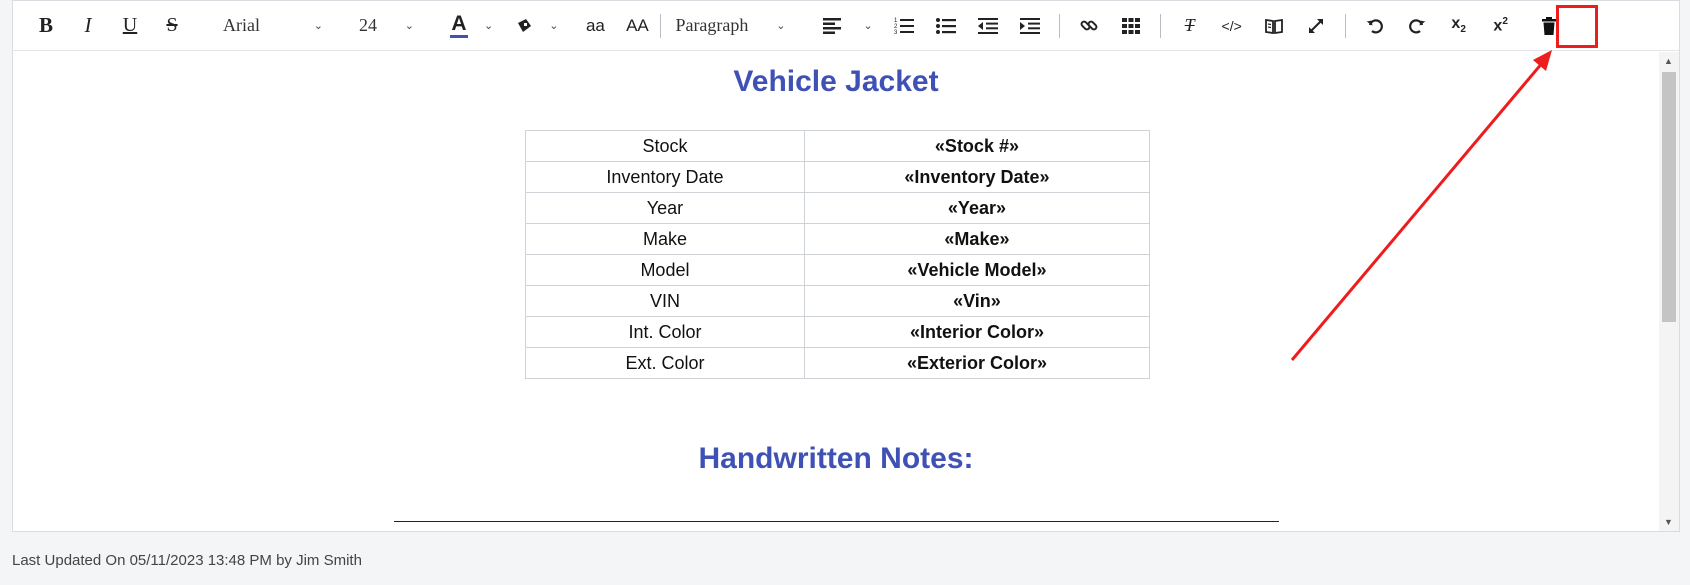 The image size is (1690, 585). I want to click on delete-content-button, so click(1549, 26).